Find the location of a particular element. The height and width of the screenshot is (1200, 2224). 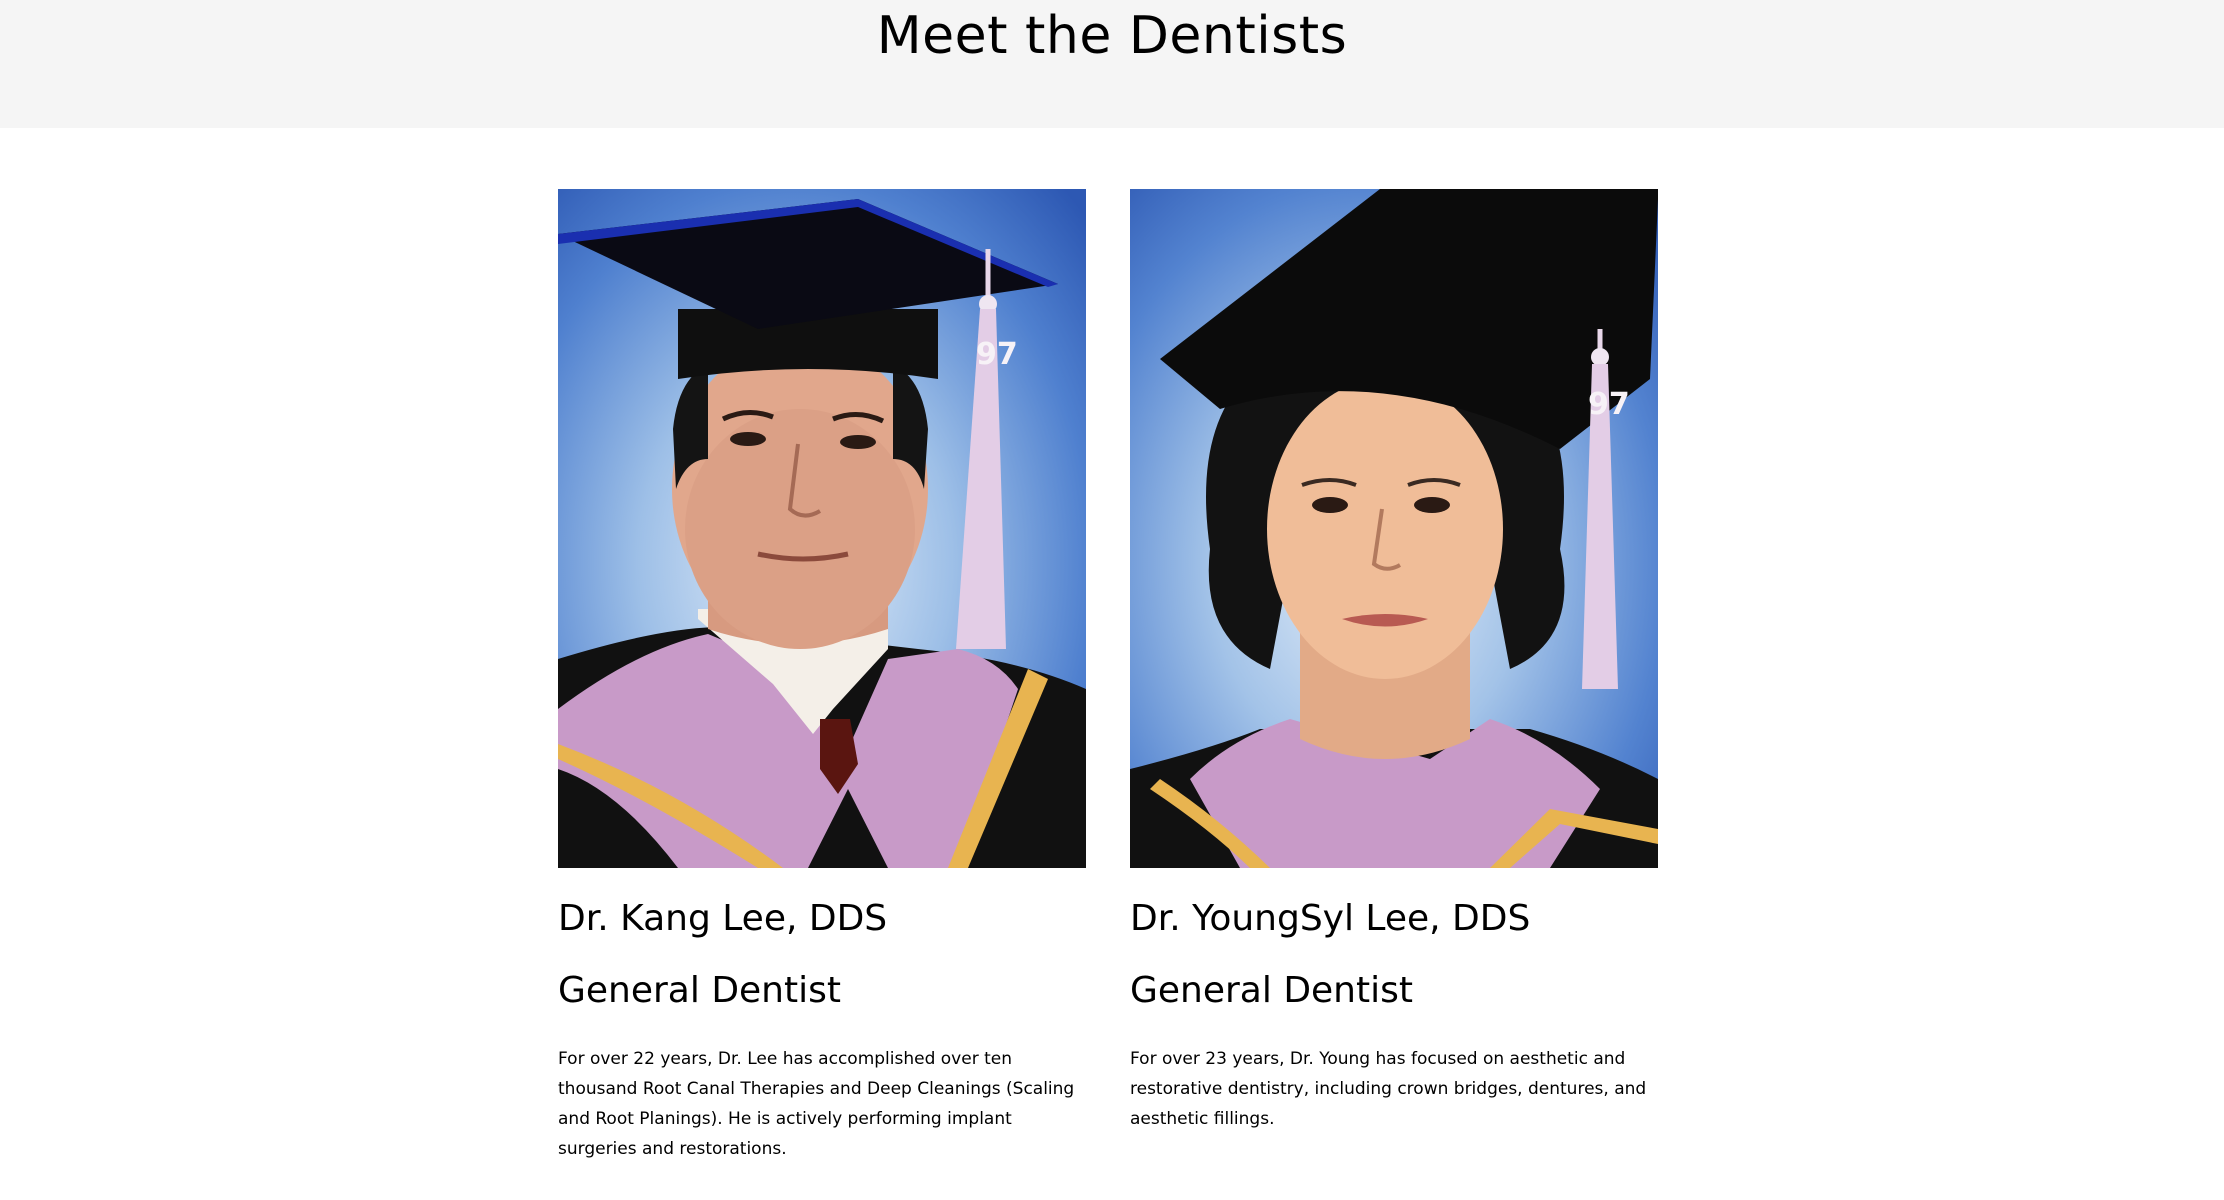

dentist-name: Dr. YoungSyl Lee, DDS is located at coordinates (1330, 918).